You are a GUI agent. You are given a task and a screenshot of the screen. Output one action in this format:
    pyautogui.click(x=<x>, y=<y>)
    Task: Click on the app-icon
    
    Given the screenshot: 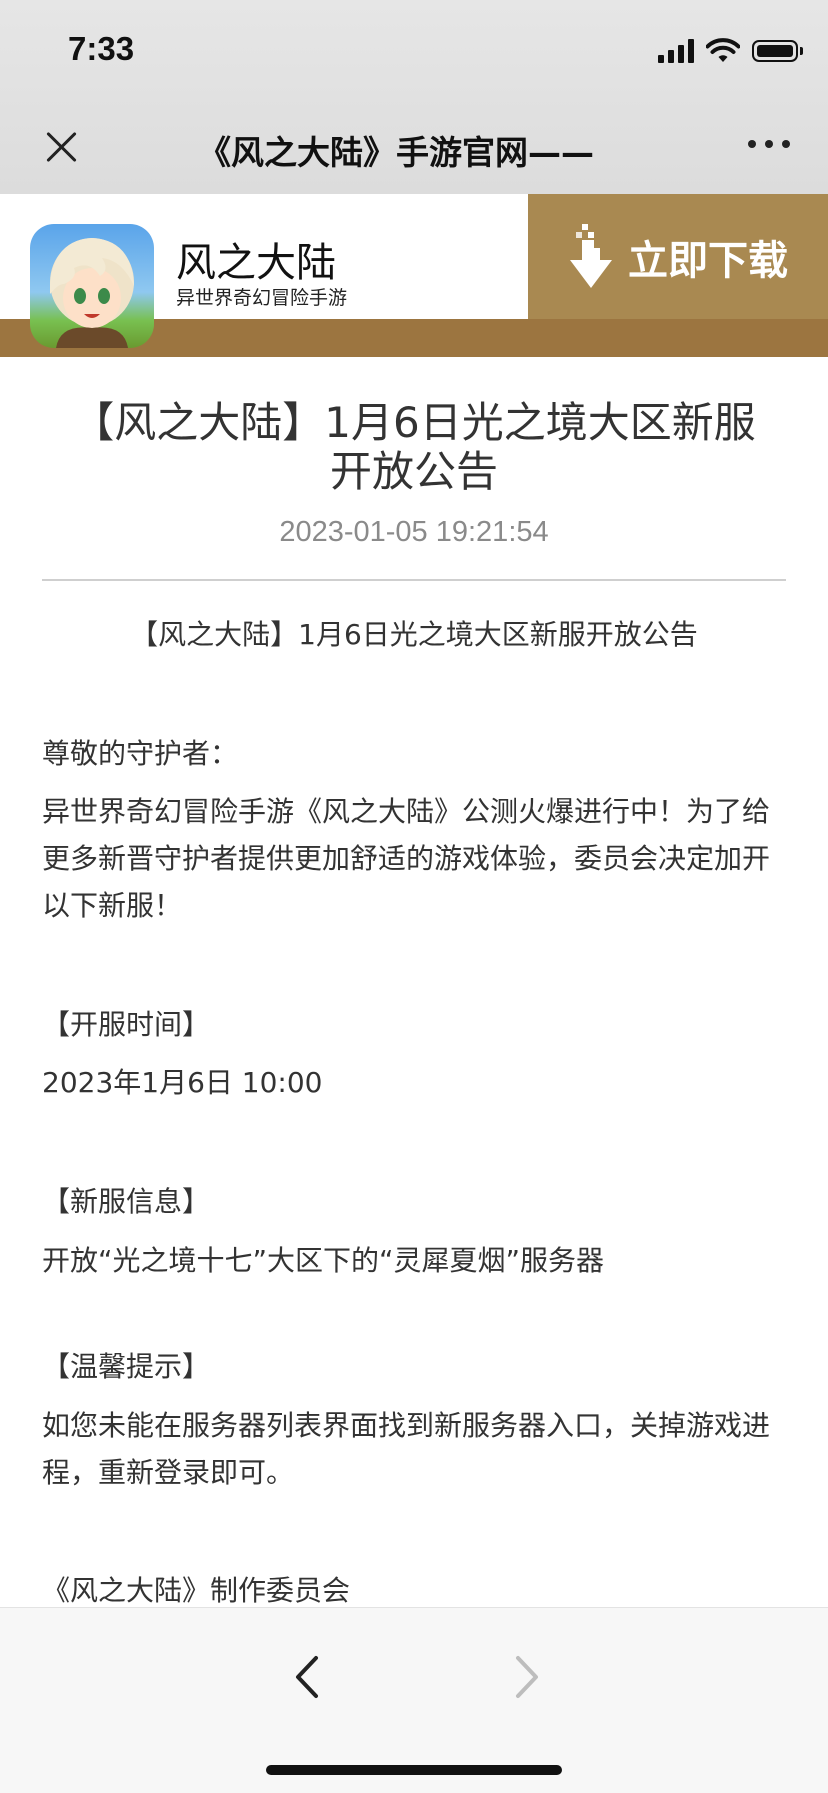 What is the action you would take?
    pyautogui.click(x=92, y=286)
    